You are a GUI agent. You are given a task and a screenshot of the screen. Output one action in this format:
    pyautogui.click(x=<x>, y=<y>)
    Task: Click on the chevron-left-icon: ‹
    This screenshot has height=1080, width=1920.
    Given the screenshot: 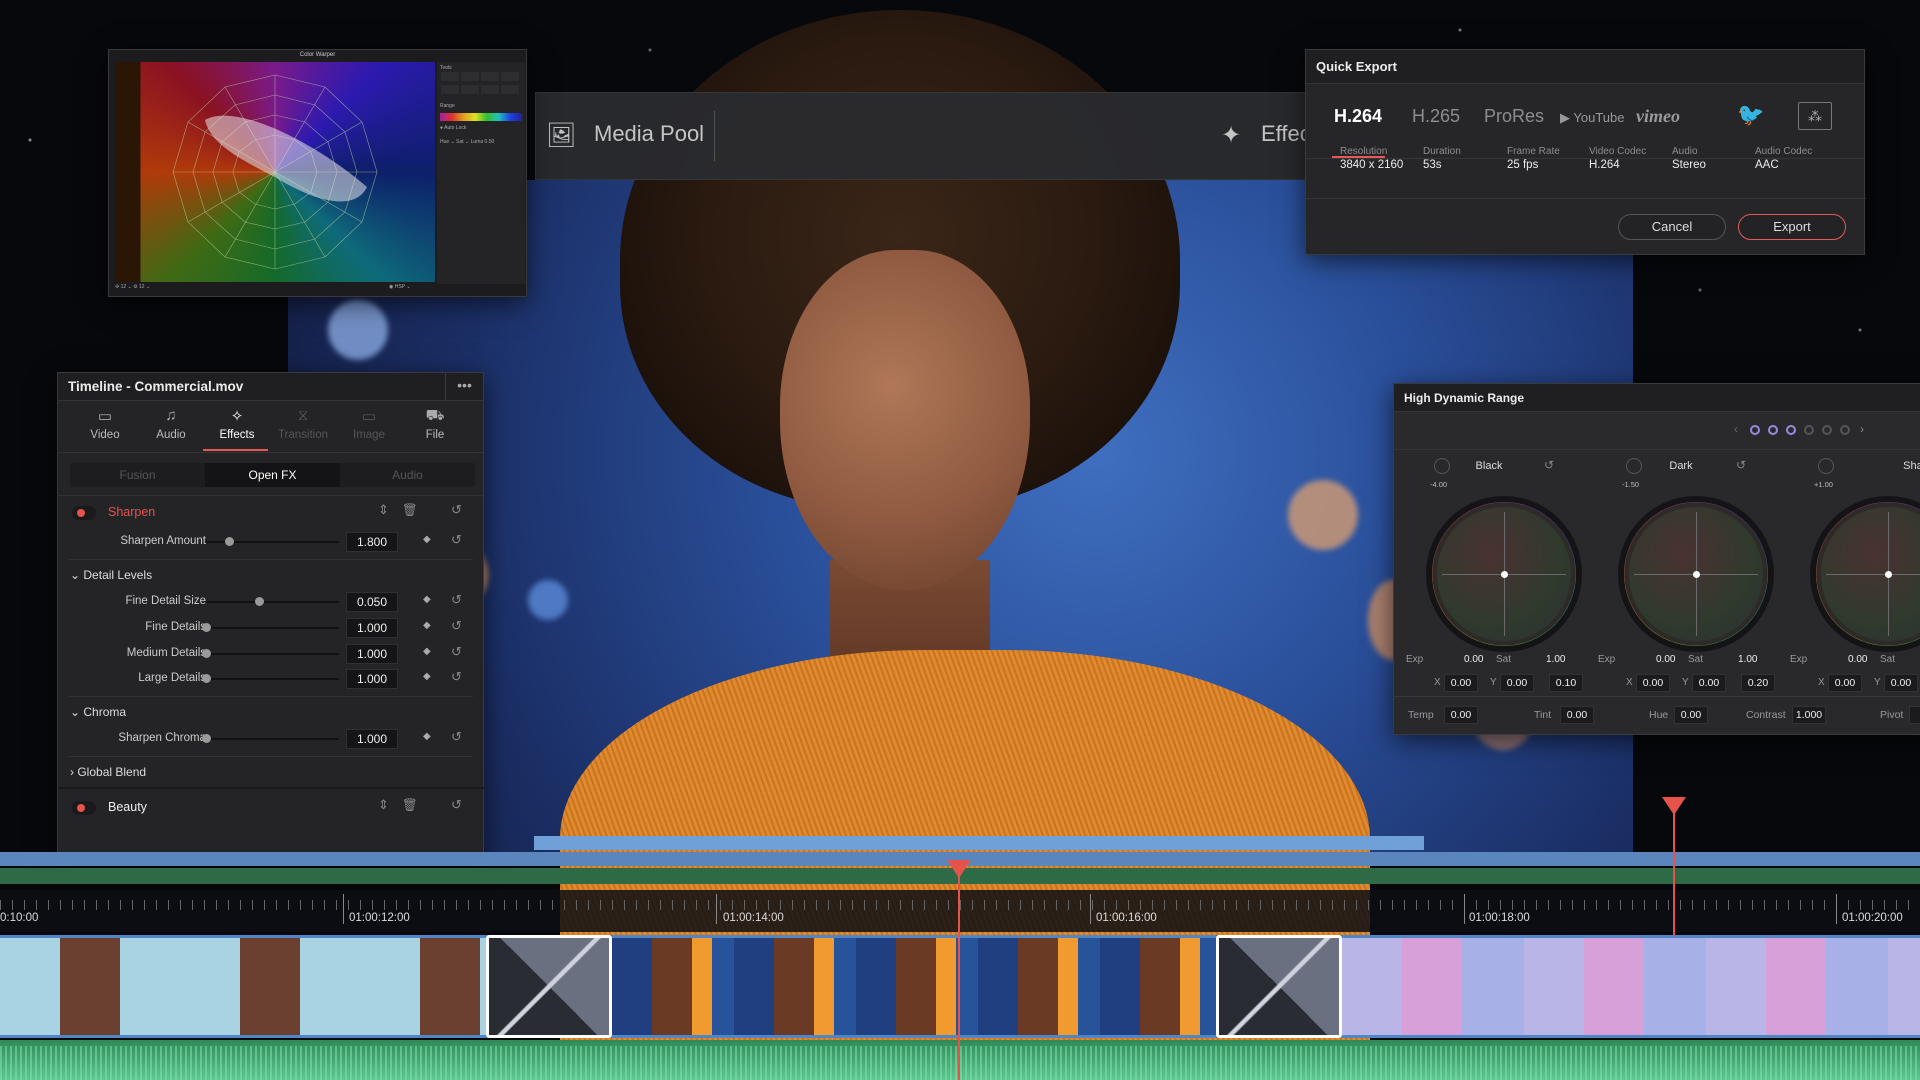 What is the action you would take?
    pyautogui.click(x=1736, y=429)
    